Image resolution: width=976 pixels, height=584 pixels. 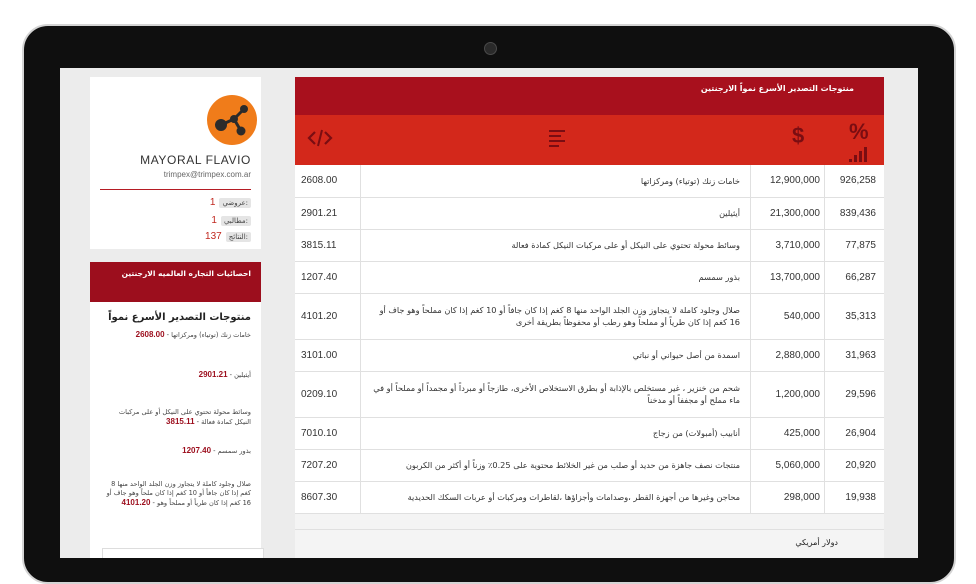 What do you see at coordinates (589, 543) in the screenshot?
I see `table-footer: دولار أمريكي` at bounding box center [589, 543].